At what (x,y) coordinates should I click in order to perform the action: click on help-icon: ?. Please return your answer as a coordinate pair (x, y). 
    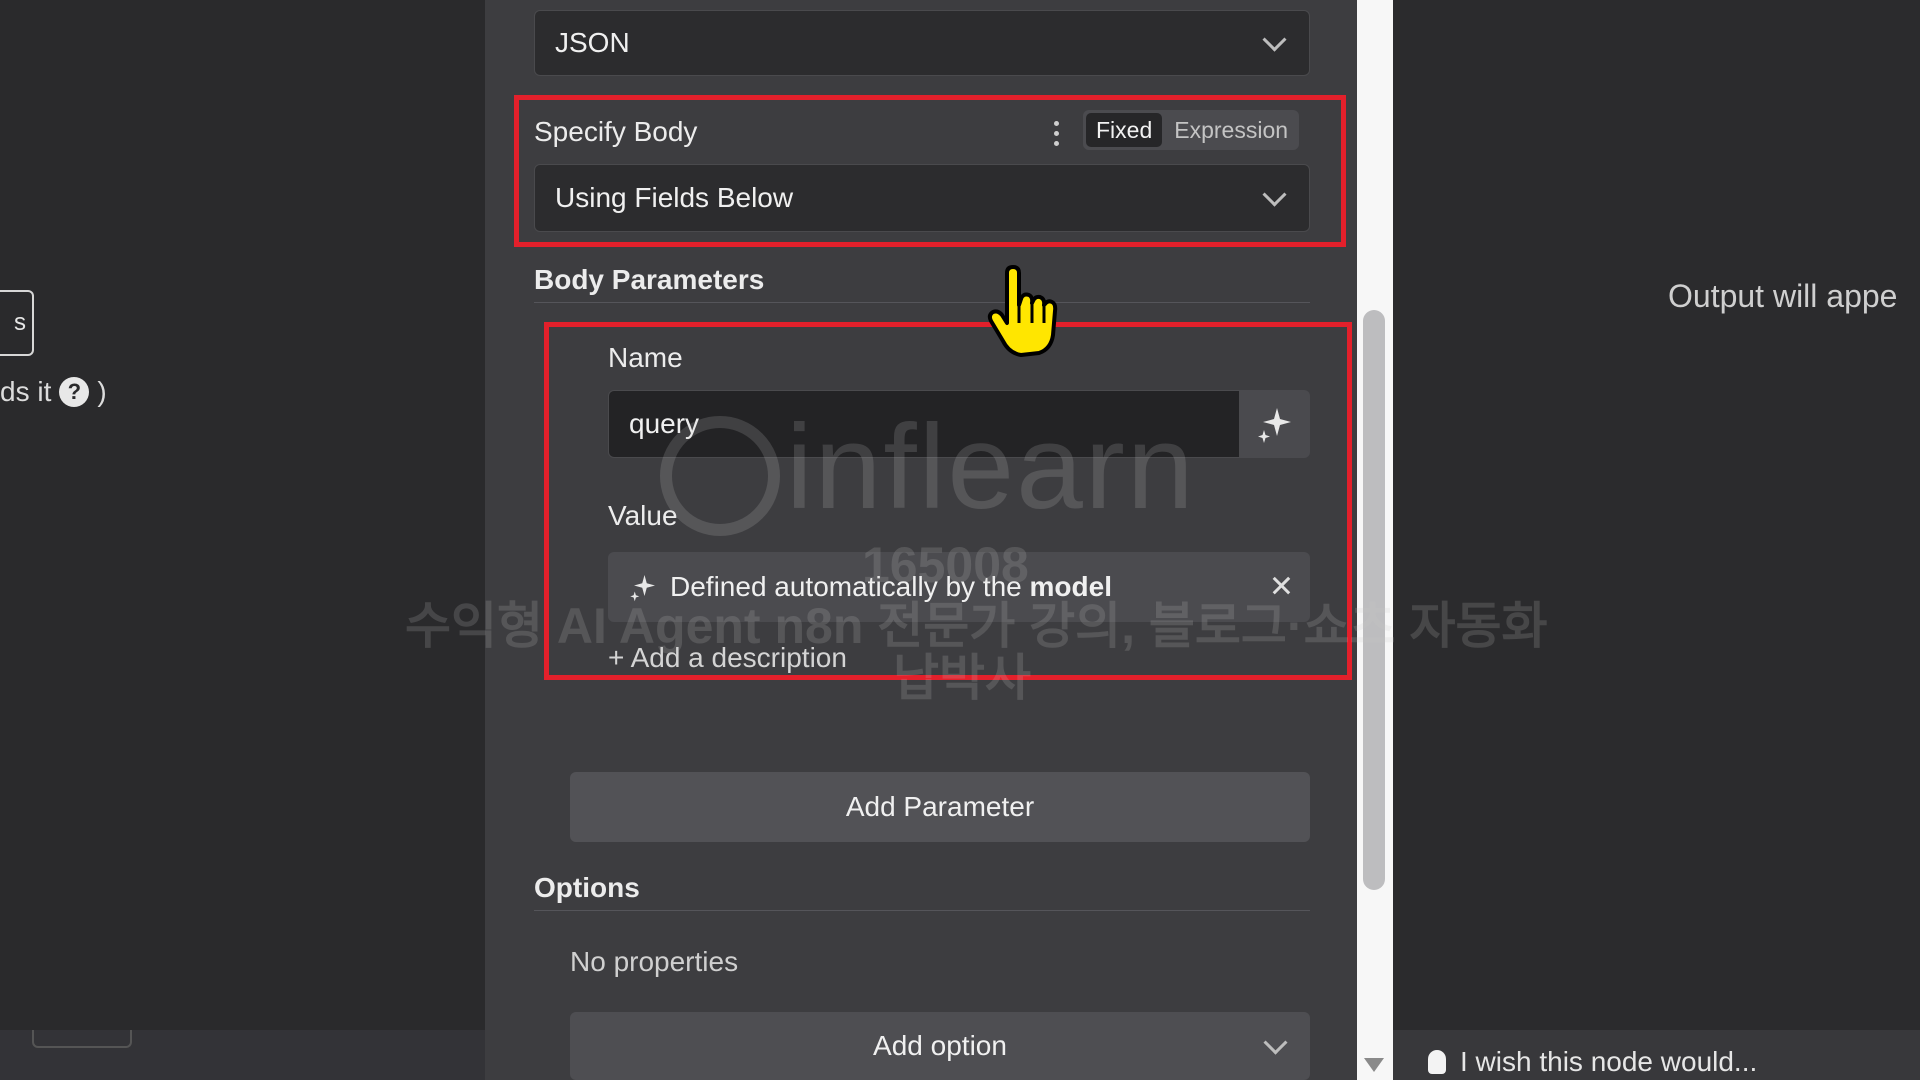
    Looking at the image, I should click on (74, 392).